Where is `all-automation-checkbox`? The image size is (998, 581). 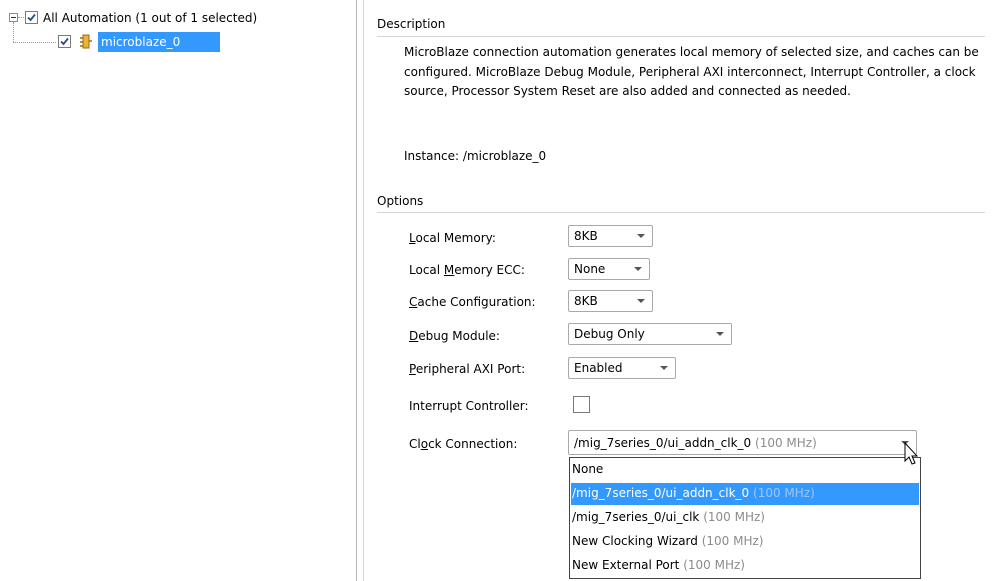 all-automation-checkbox is located at coordinates (31, 17).